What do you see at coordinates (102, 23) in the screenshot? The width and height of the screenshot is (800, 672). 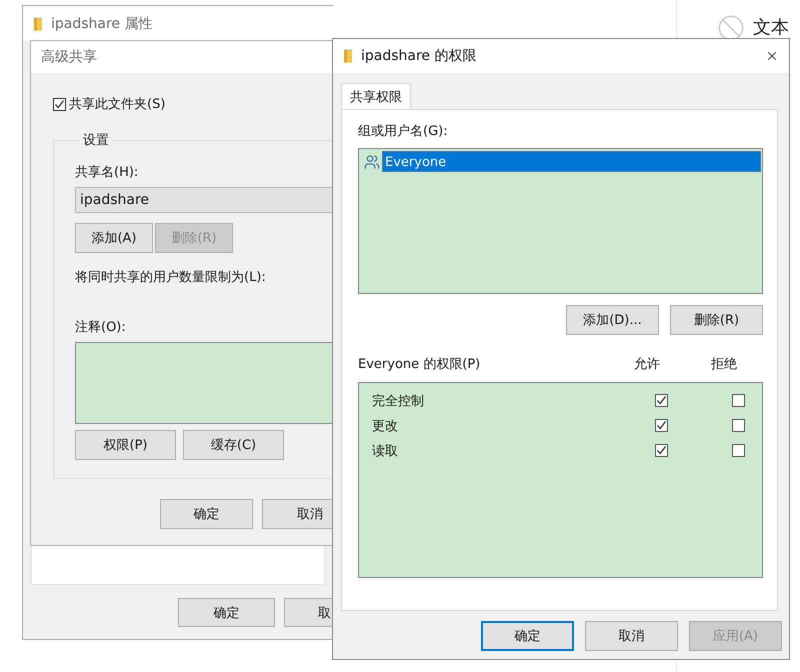 I see `window-title: ipadshare 属性` at bounding box center [102, 23].